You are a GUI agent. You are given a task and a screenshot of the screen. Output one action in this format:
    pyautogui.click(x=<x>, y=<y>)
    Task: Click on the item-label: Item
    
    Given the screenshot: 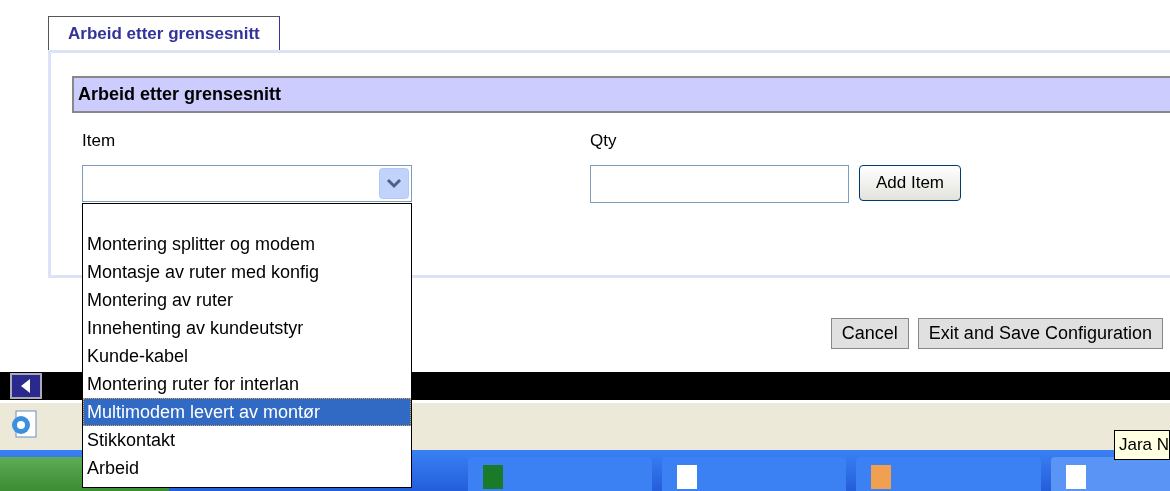 What is the action you would take?
    pyautogui.click(x=99, y=141)
    